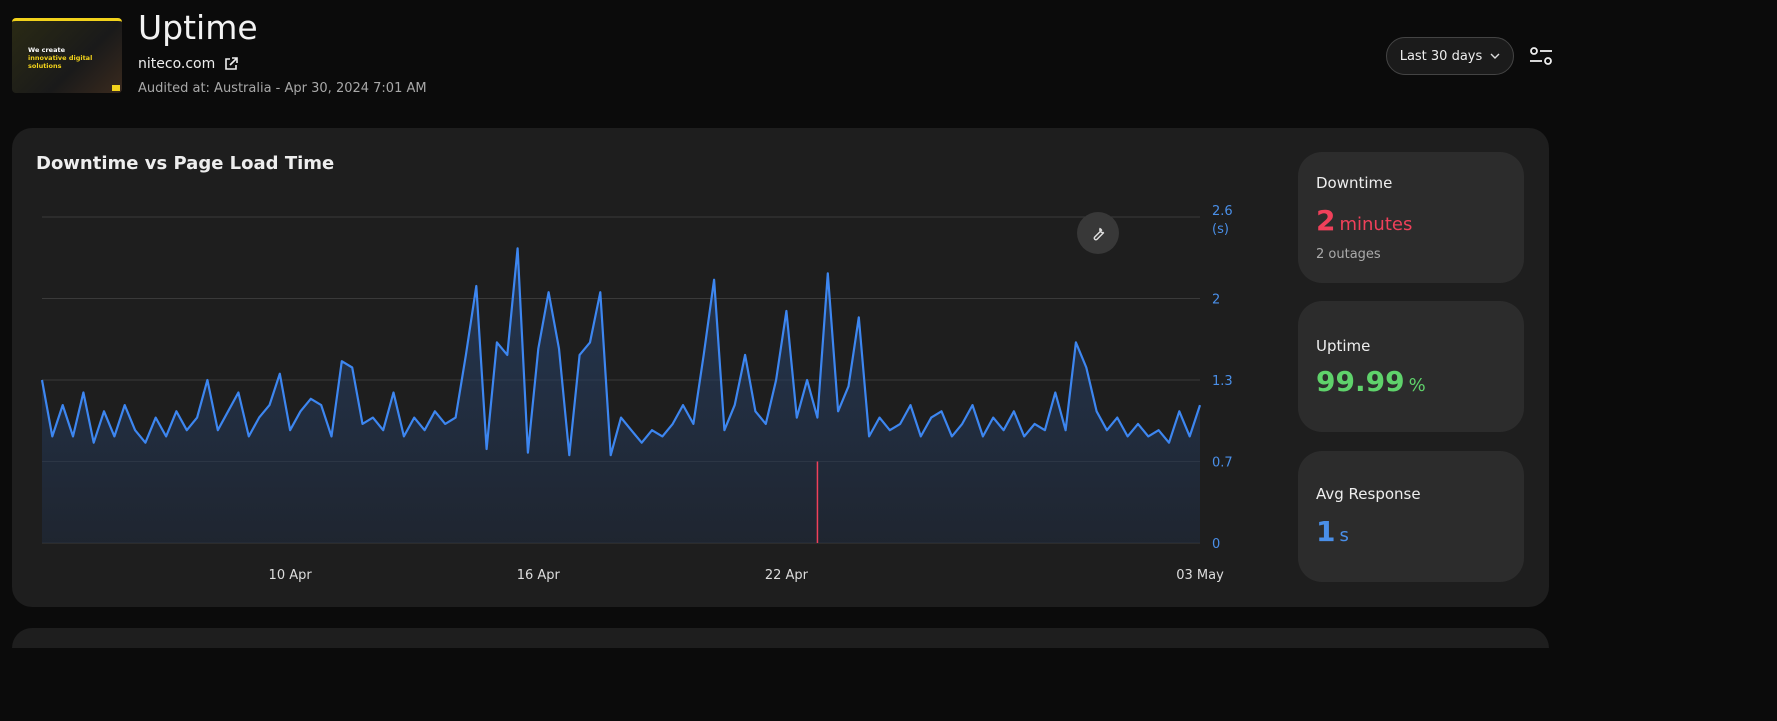  I want to click on y-tick-label: 0.7, so click(1222, 463).